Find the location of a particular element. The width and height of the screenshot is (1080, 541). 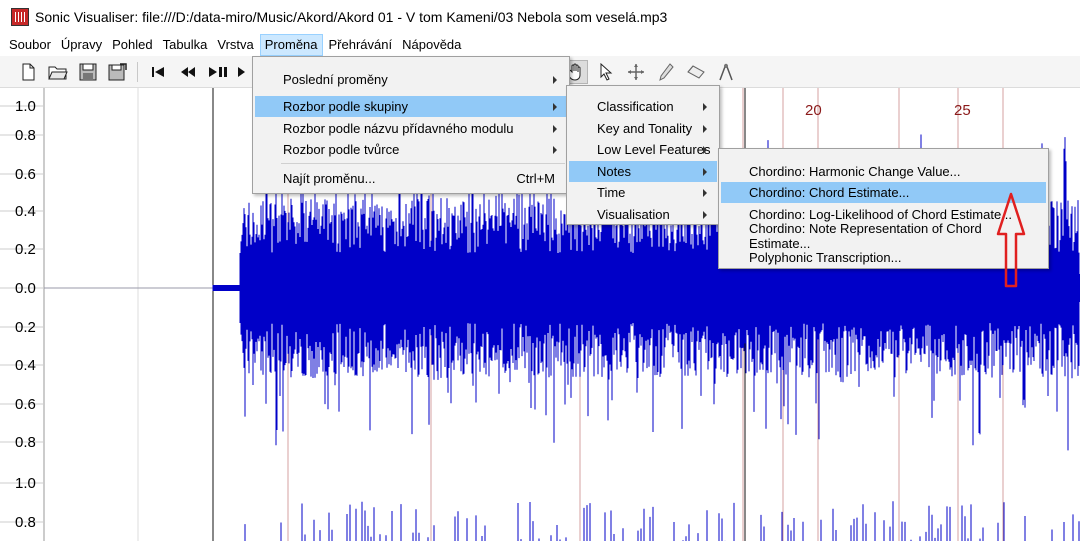

shortcut-label: Ctrl+M is located at coordinates (535, 178).